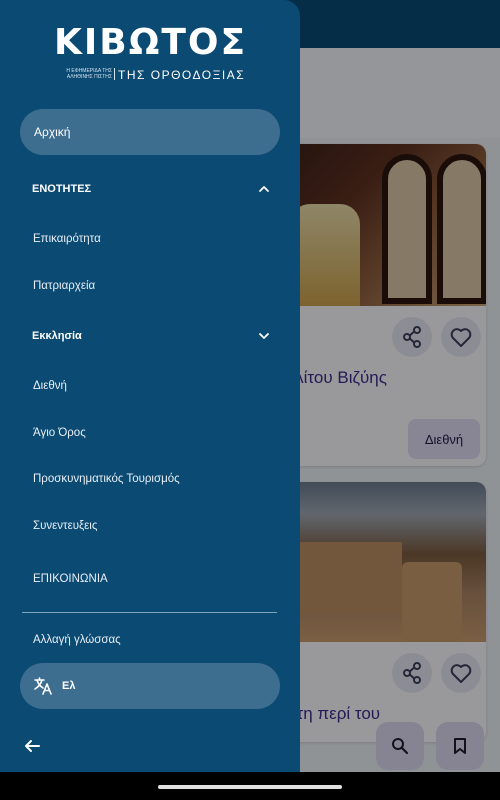  What do you see at coordinates (152, 336) in the screenshot?
I see `section-ekklisia-header: Εκκλησία` at bounding box center [152, 336].